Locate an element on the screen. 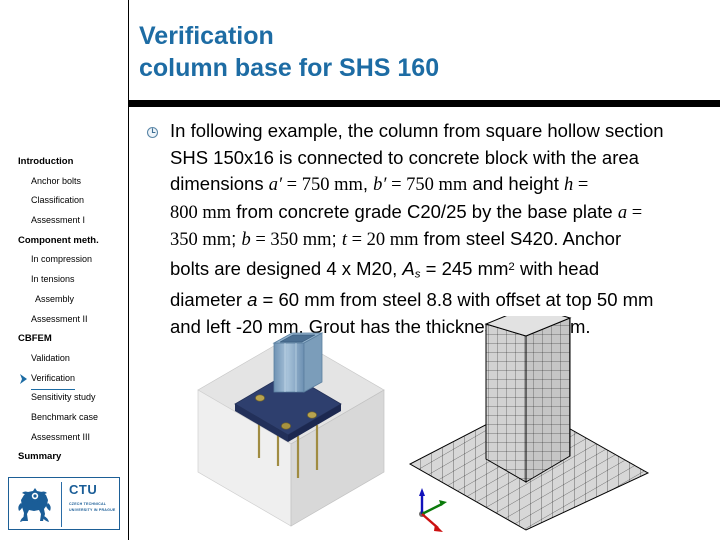 This screenshot has width=720, height=540. sidebar-item-benchmark-case: Benchmark case is located at coordinates (64, 418).